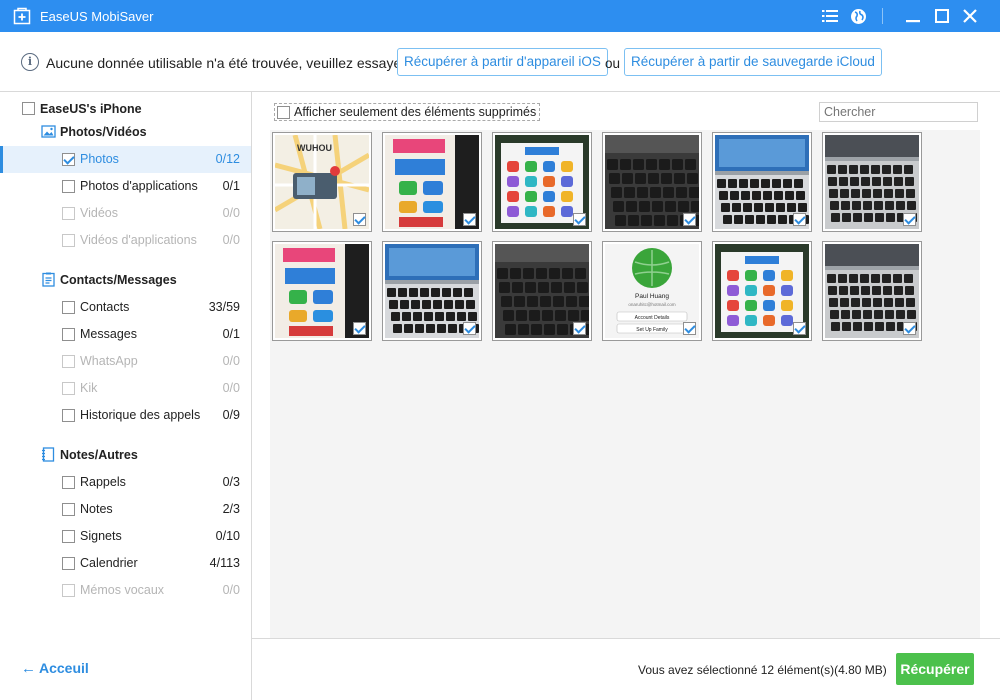 Image resolution: width=1000 pixels, height=700 pixels. I want to click on profile-button-2: Set Up Family, so click(652, 330).